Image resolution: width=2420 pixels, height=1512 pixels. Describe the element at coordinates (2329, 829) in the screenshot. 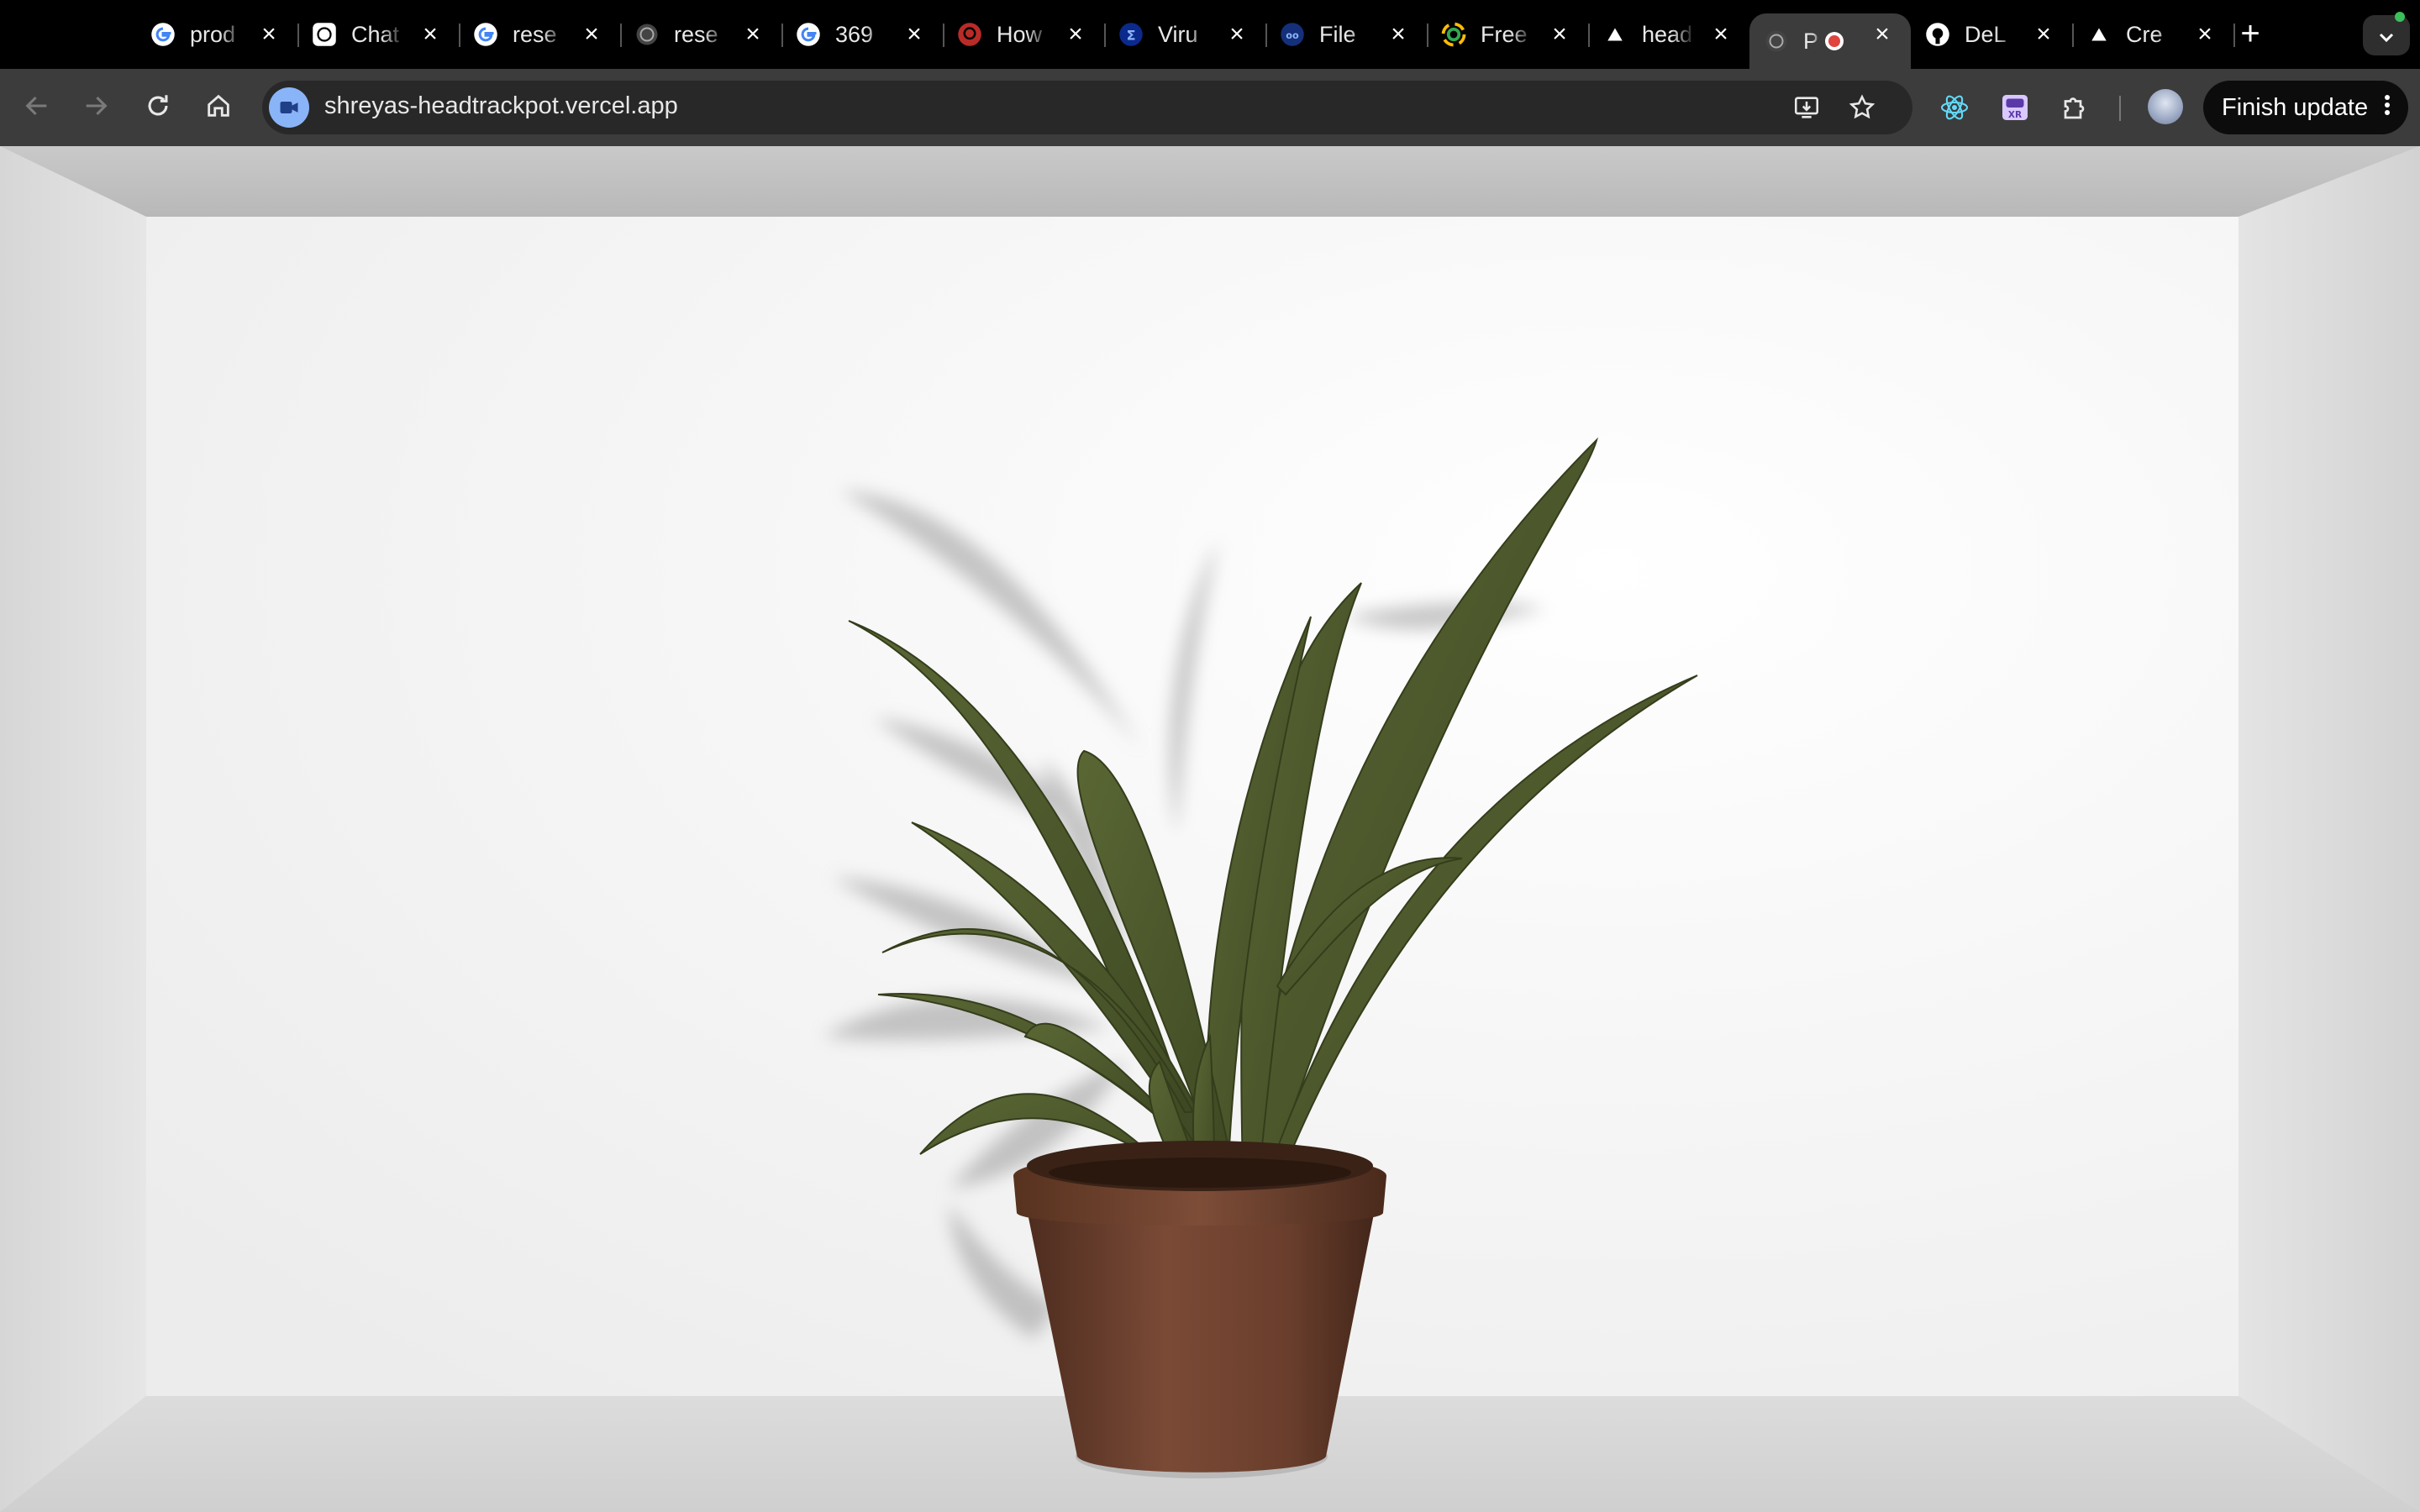

I see `right-wall` at that location.